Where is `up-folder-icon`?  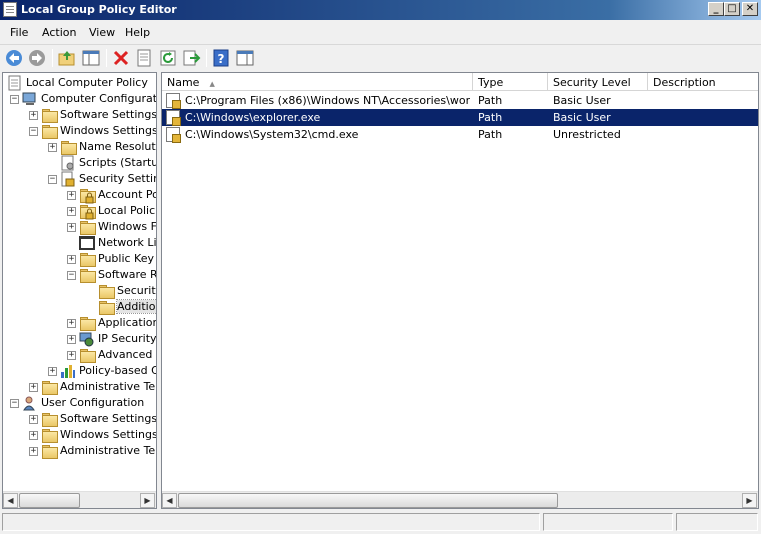 up-folder-icon is located at coordinates (67, 58).